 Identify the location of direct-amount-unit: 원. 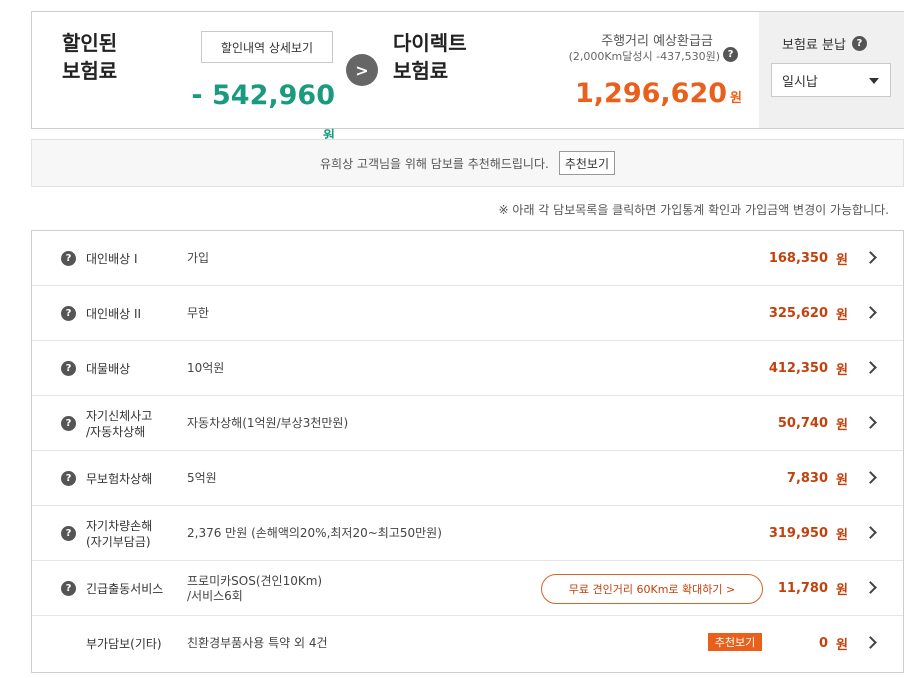
(736, 98).